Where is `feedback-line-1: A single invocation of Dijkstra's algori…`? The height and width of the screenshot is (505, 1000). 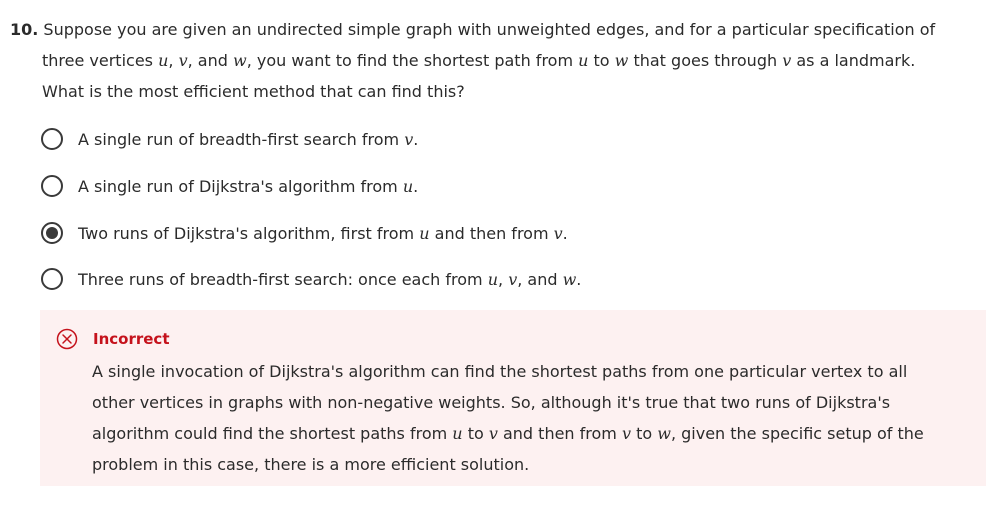
feedback-line-1: A single invocation of Dijkstra's algori… is located at coordinates (500, 371).